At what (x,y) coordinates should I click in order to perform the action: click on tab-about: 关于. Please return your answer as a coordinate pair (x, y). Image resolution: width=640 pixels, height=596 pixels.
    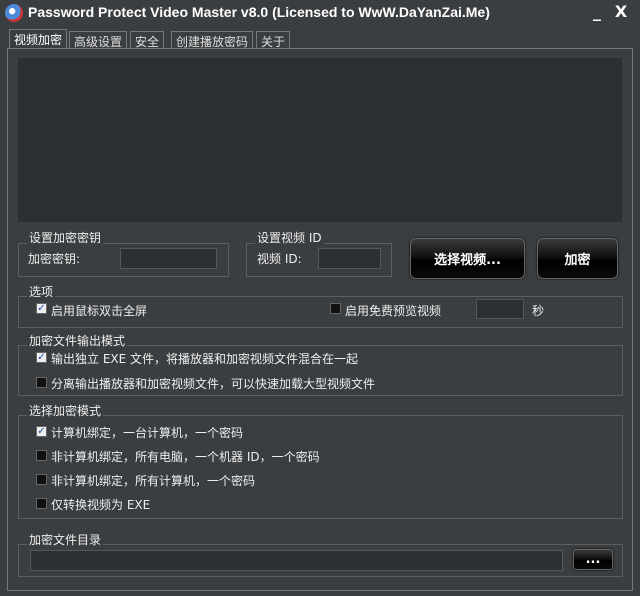
    Looking at the image, I should click on (273, 40).